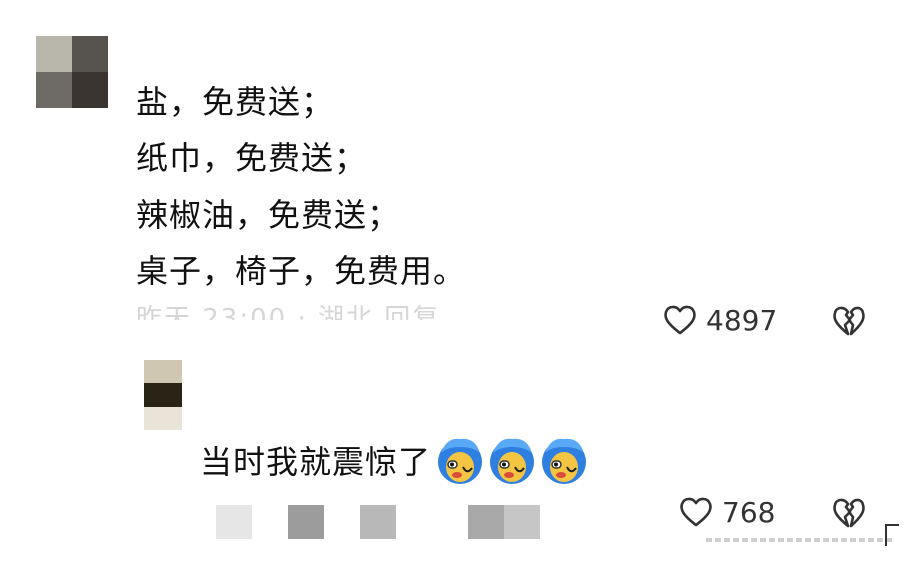 The width and height of the screenshot is (913, 562). I want to click on like-button: 4897, so click(719, 320).